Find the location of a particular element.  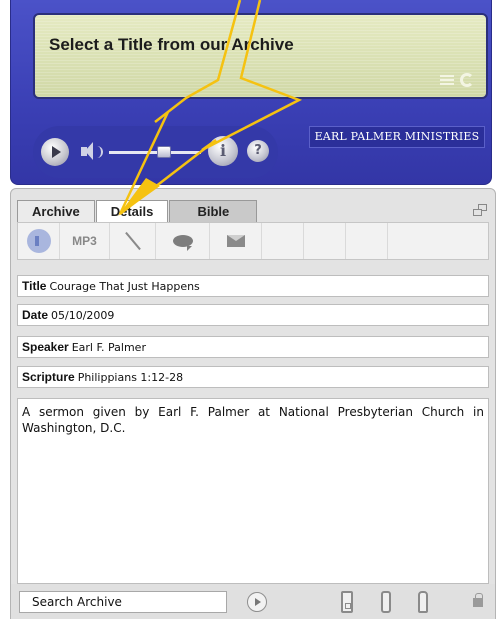

pen-icon is located at coordinates (132, 241).